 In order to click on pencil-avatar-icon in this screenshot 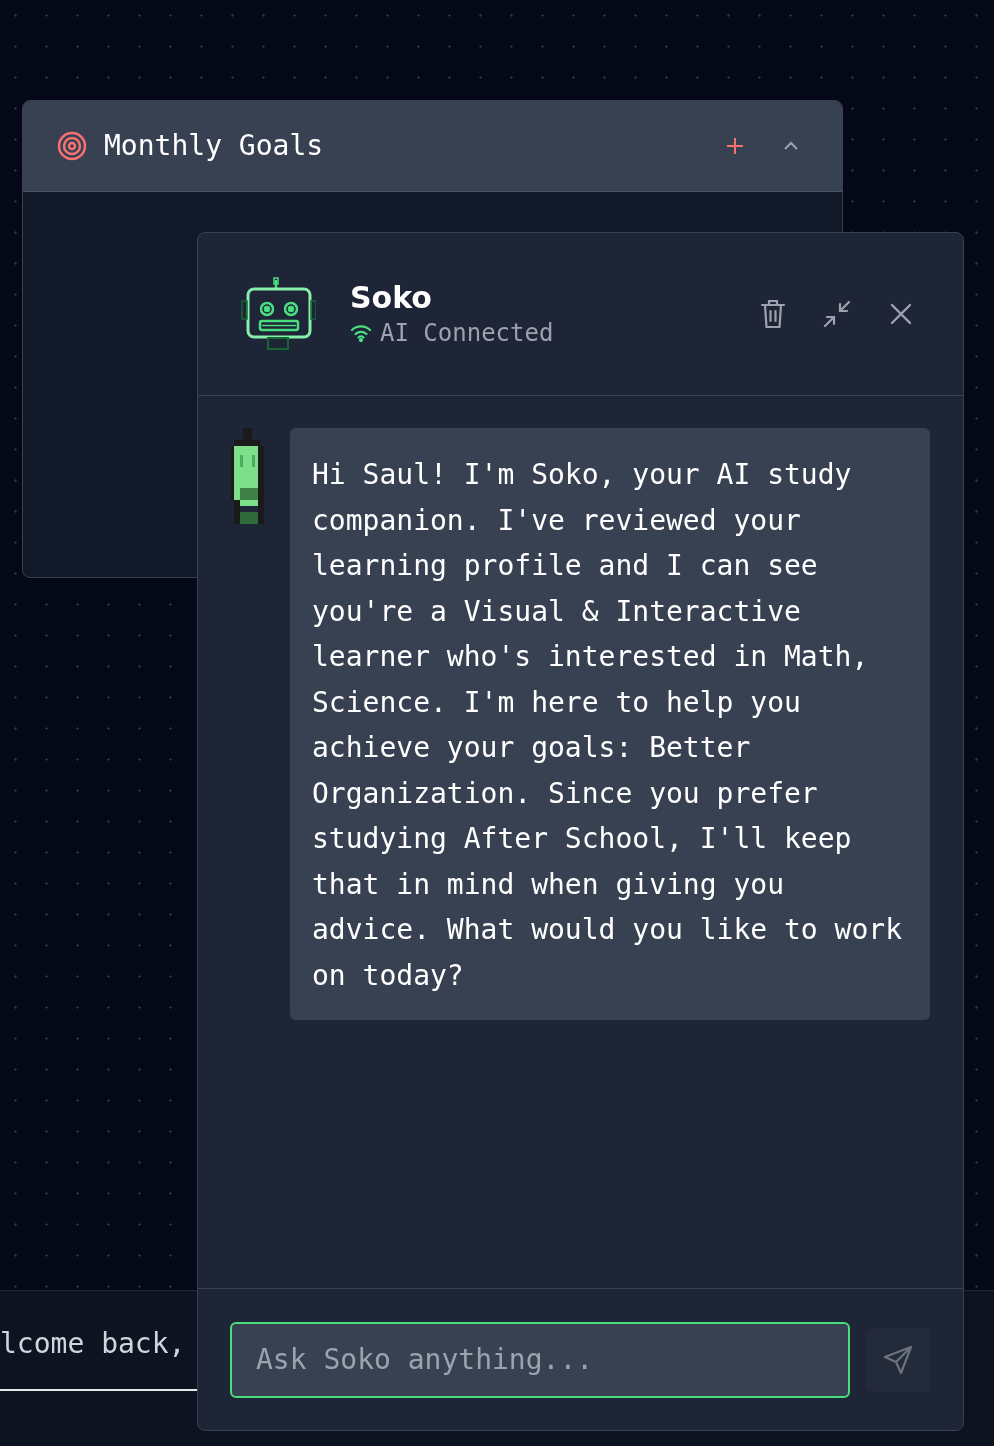, I will do `click(247, 476)`.